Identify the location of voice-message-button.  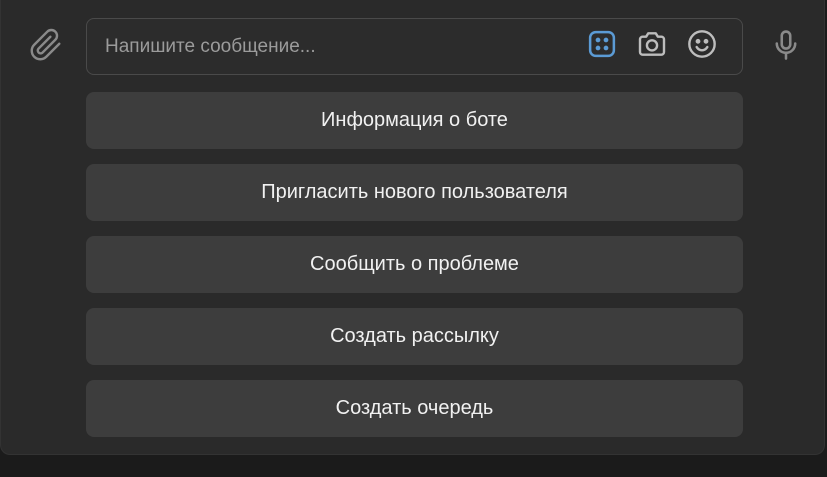
(786, 47).